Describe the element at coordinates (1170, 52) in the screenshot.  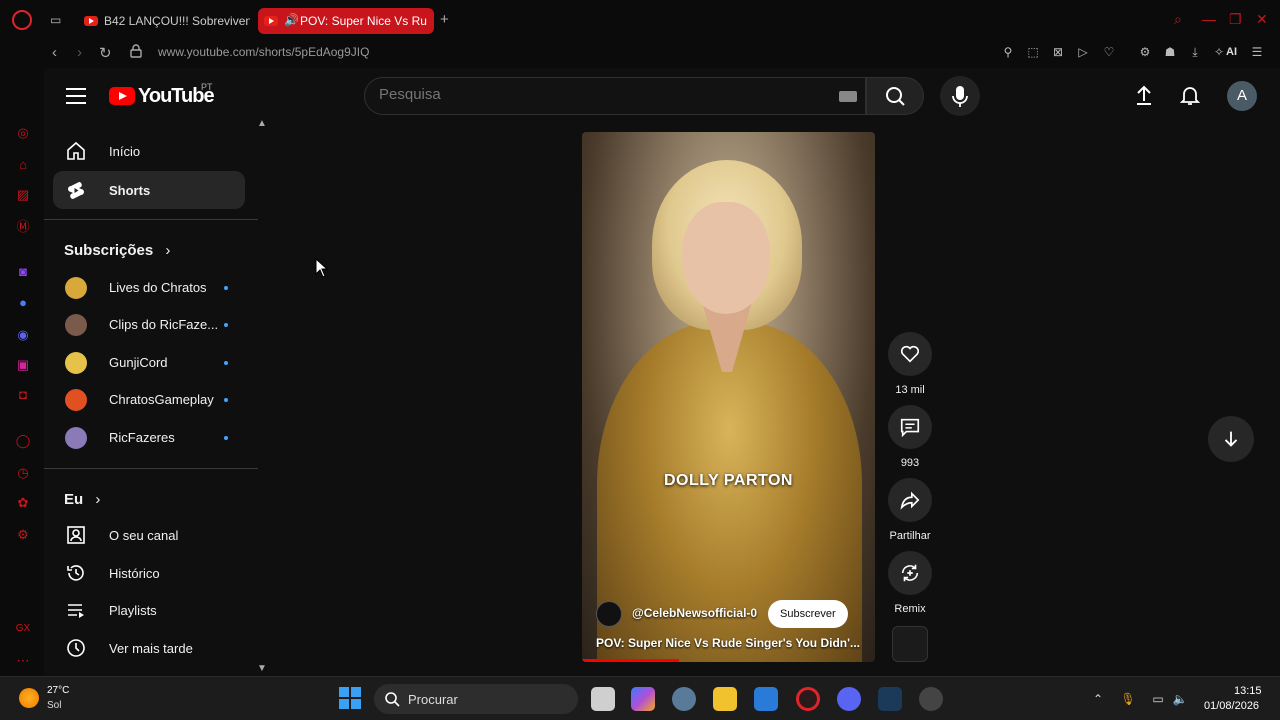
I see `profile-icon: ☗` at that location.